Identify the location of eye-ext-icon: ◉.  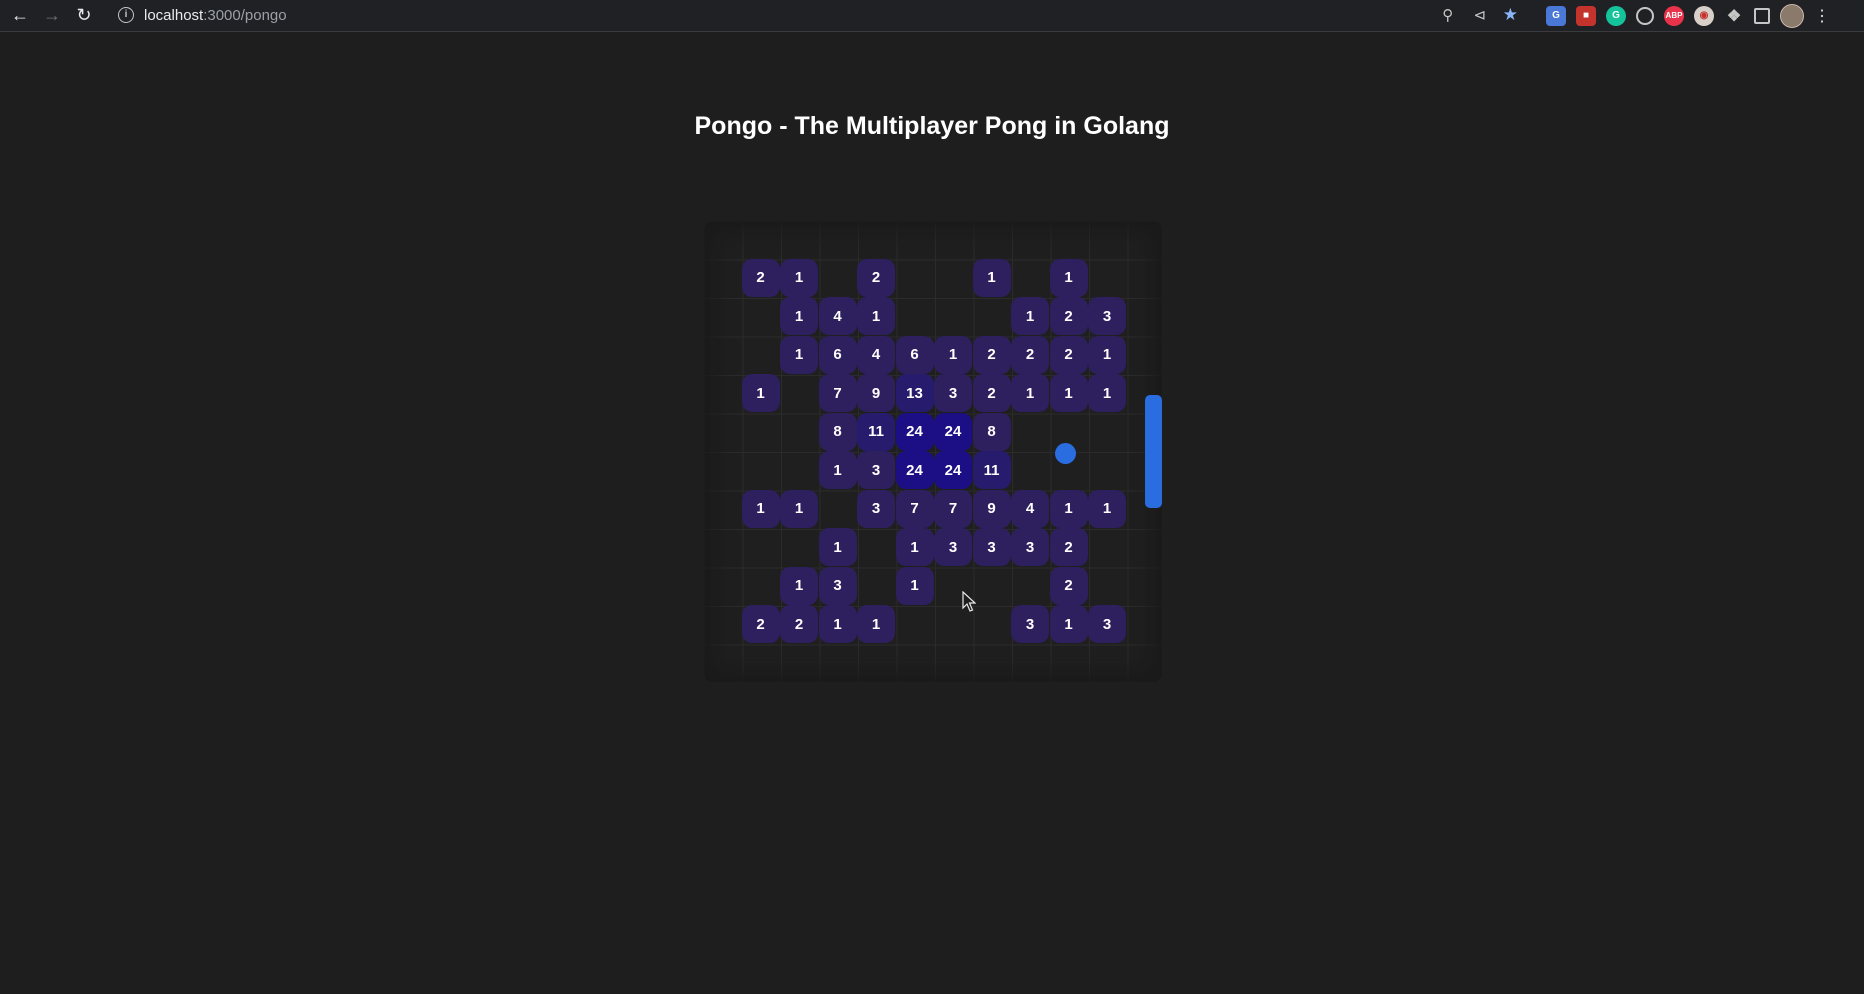
(1704, 15).